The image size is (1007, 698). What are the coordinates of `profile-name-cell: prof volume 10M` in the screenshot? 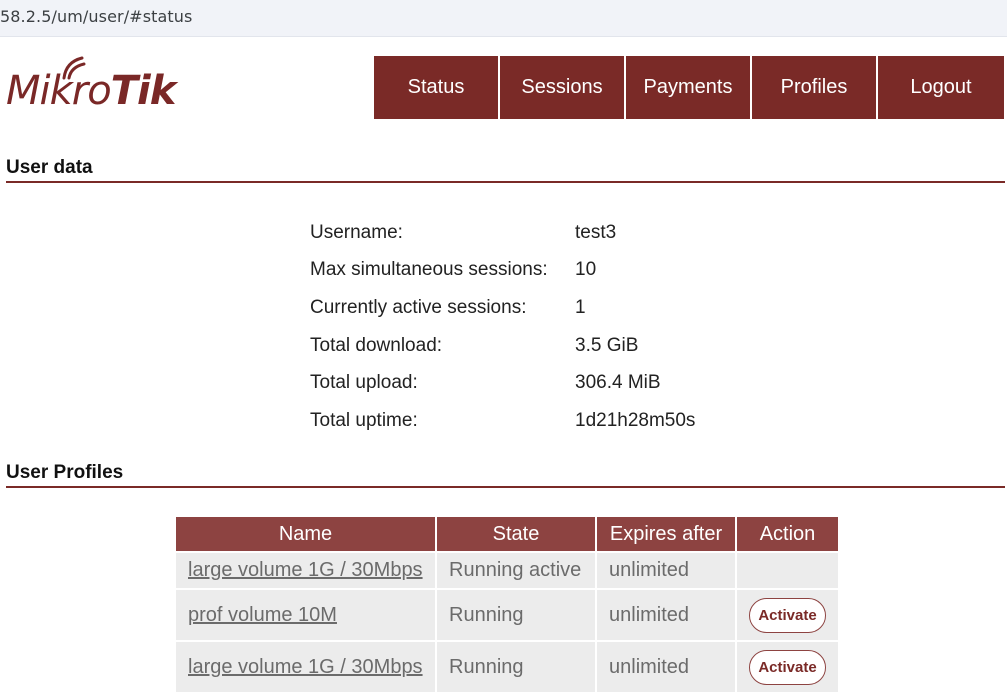 It's located at (305, 615).